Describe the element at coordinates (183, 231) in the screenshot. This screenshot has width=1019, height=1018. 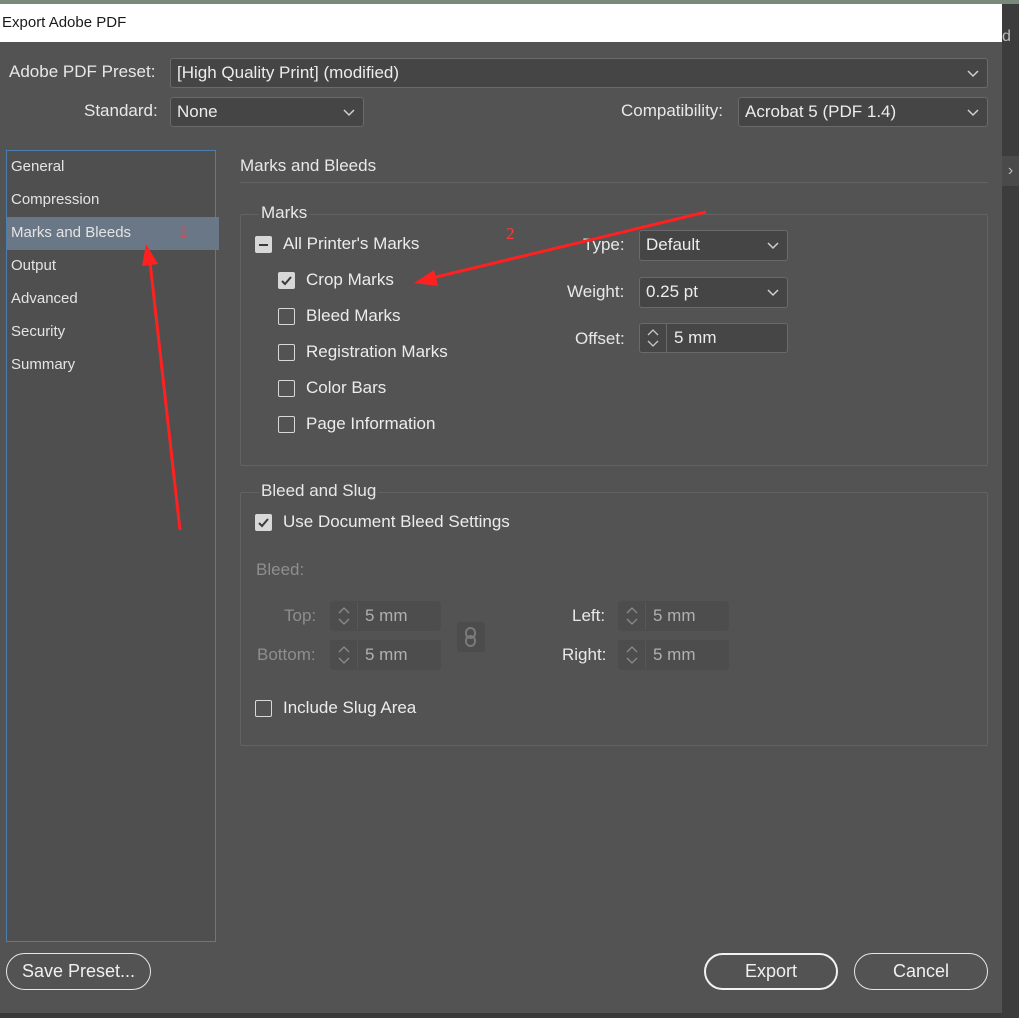
I see `annotation-number-1: 1` at that location.